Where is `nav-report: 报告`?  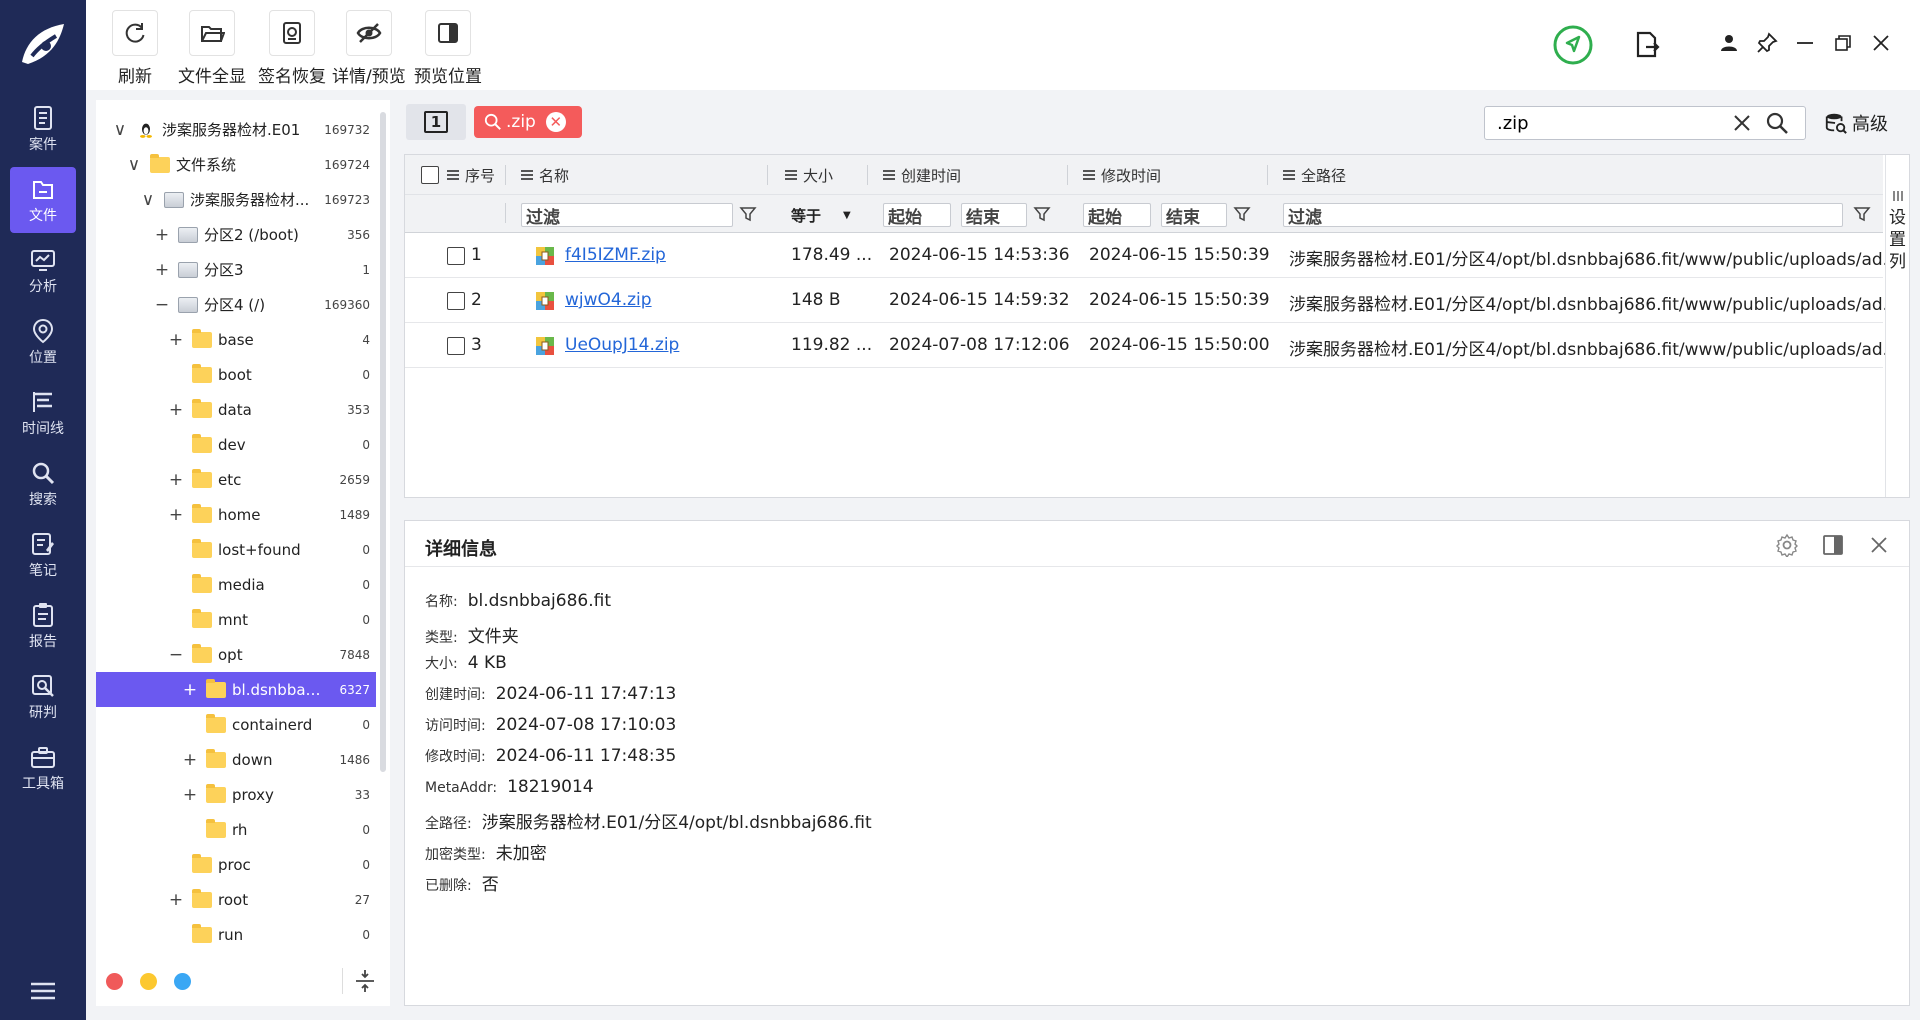
nav-report: 报告 is located at coordinates (43, 626).